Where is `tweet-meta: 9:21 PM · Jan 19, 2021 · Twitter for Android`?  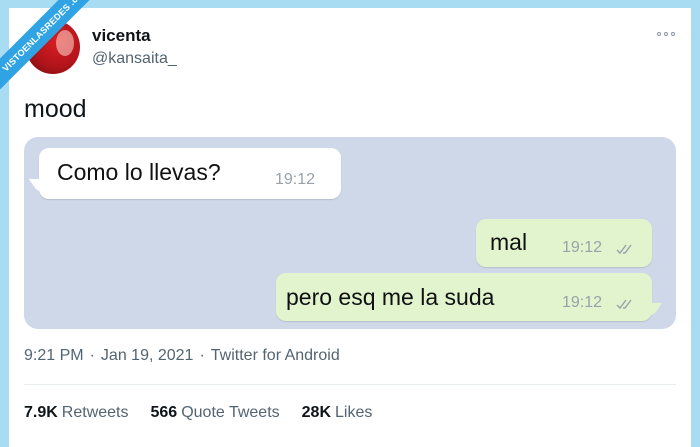 tweet-meta: 9:21 PM · Jan 19, 2021 · Twitter for Android is located at coordinates (182, 356).